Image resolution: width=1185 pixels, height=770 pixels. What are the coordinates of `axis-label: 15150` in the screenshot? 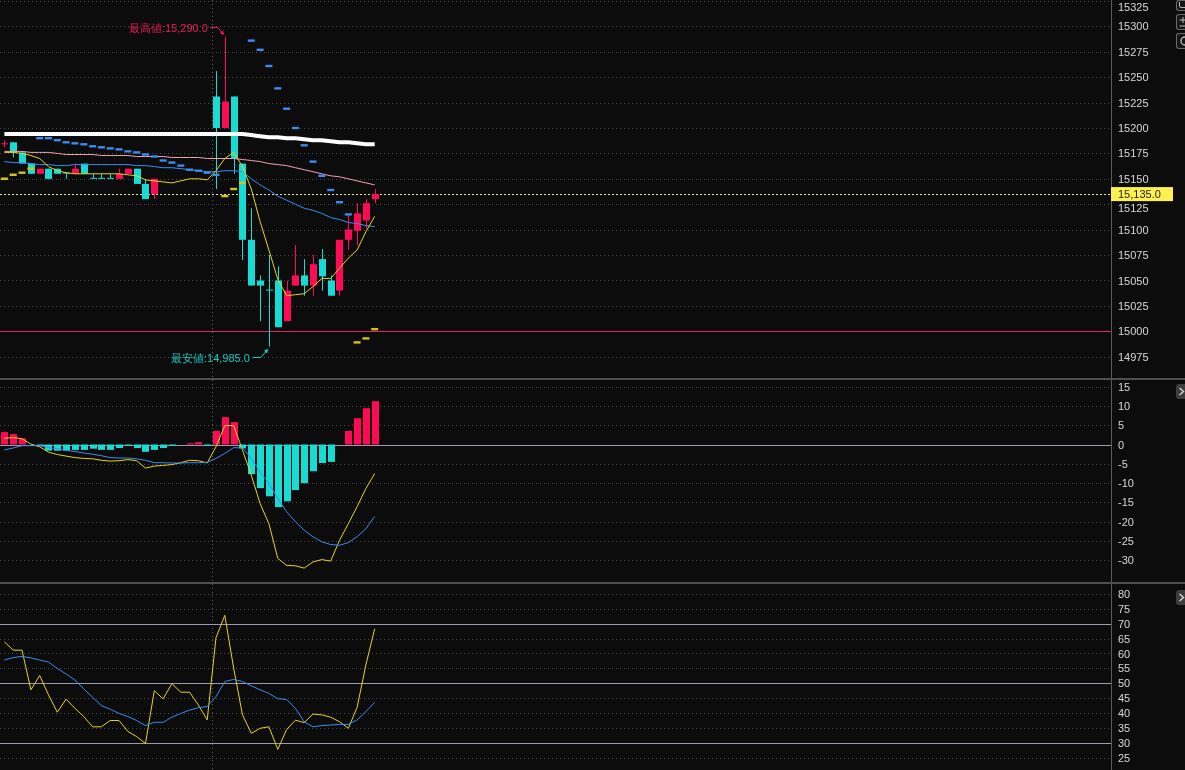 It's located at (1133, 178).